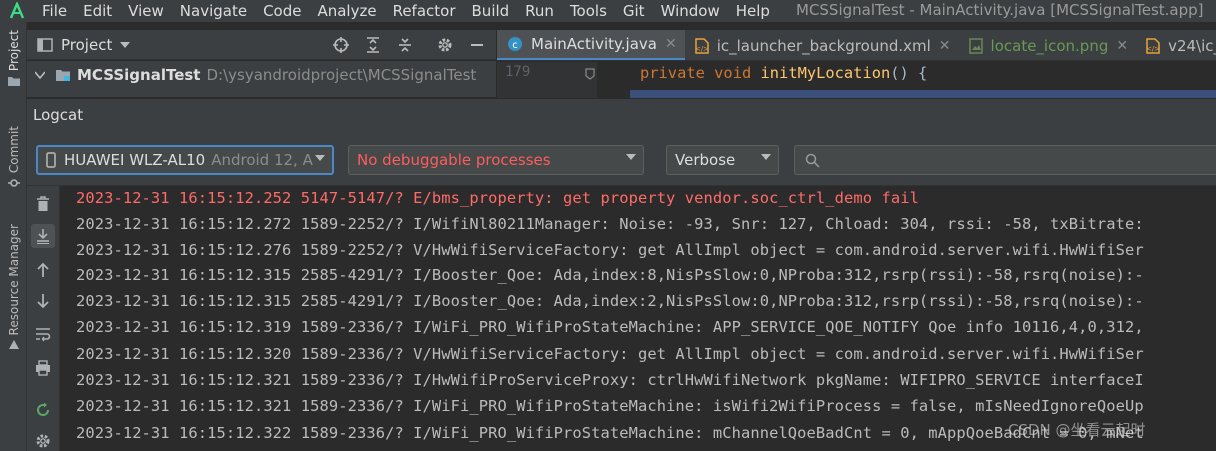 The width and height of the screenshot is (1216, 451). What do you see at coordinates (1077, 430) in the screenshot?
I see `watermark: CSDN @坐看云起时` at bounding box center [1077, 430].